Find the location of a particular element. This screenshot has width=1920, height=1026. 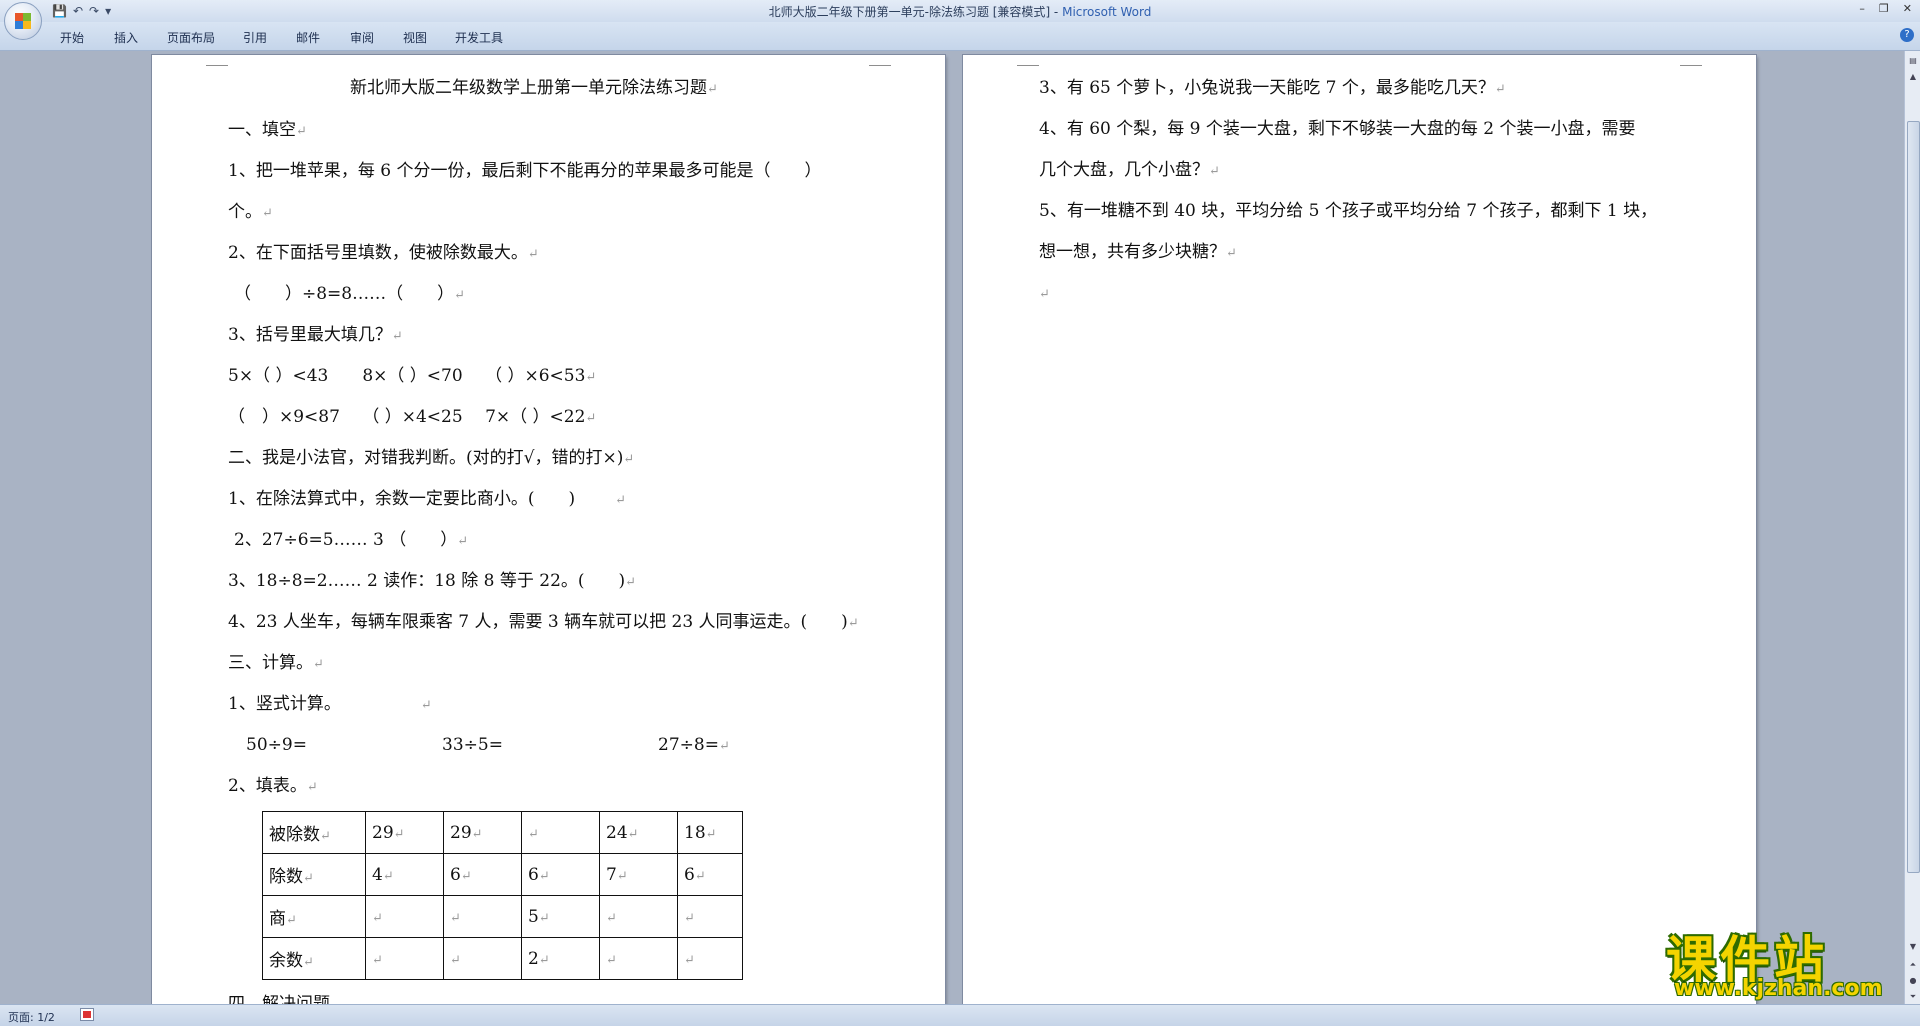

table-row: 商↵ ↵ ↵ 5↵ ↵ ↵ is located at coordinates (502, 916).